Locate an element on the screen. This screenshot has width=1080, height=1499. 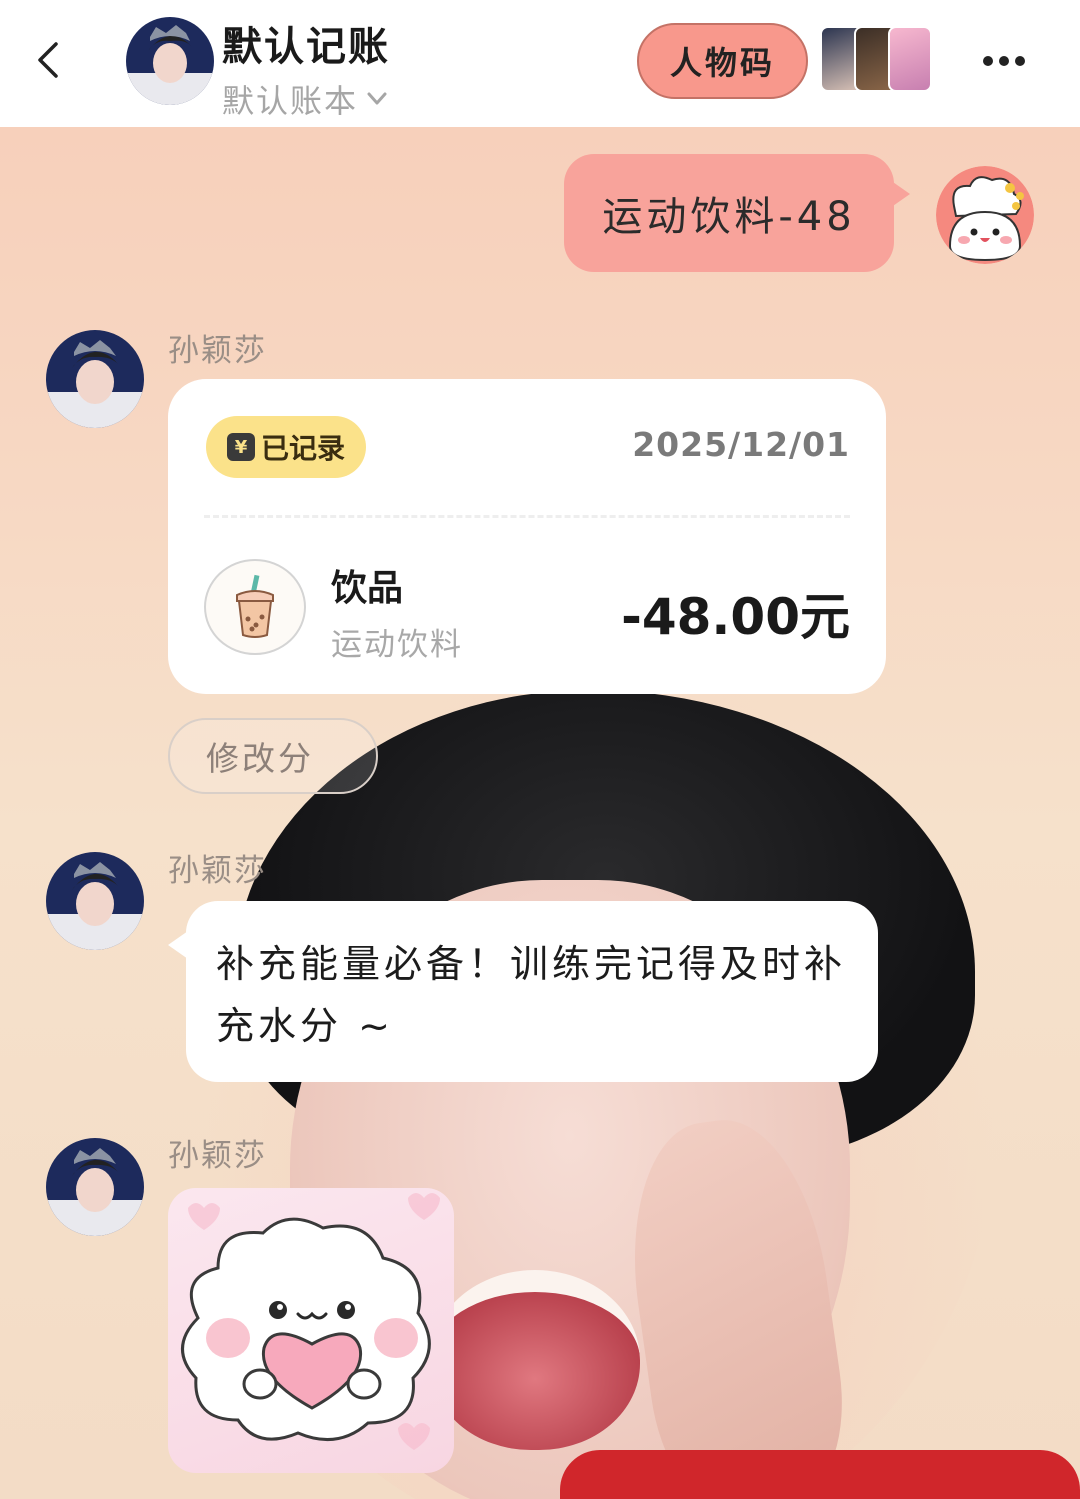
chevron-down-icon is located at coordinates (377, 98).